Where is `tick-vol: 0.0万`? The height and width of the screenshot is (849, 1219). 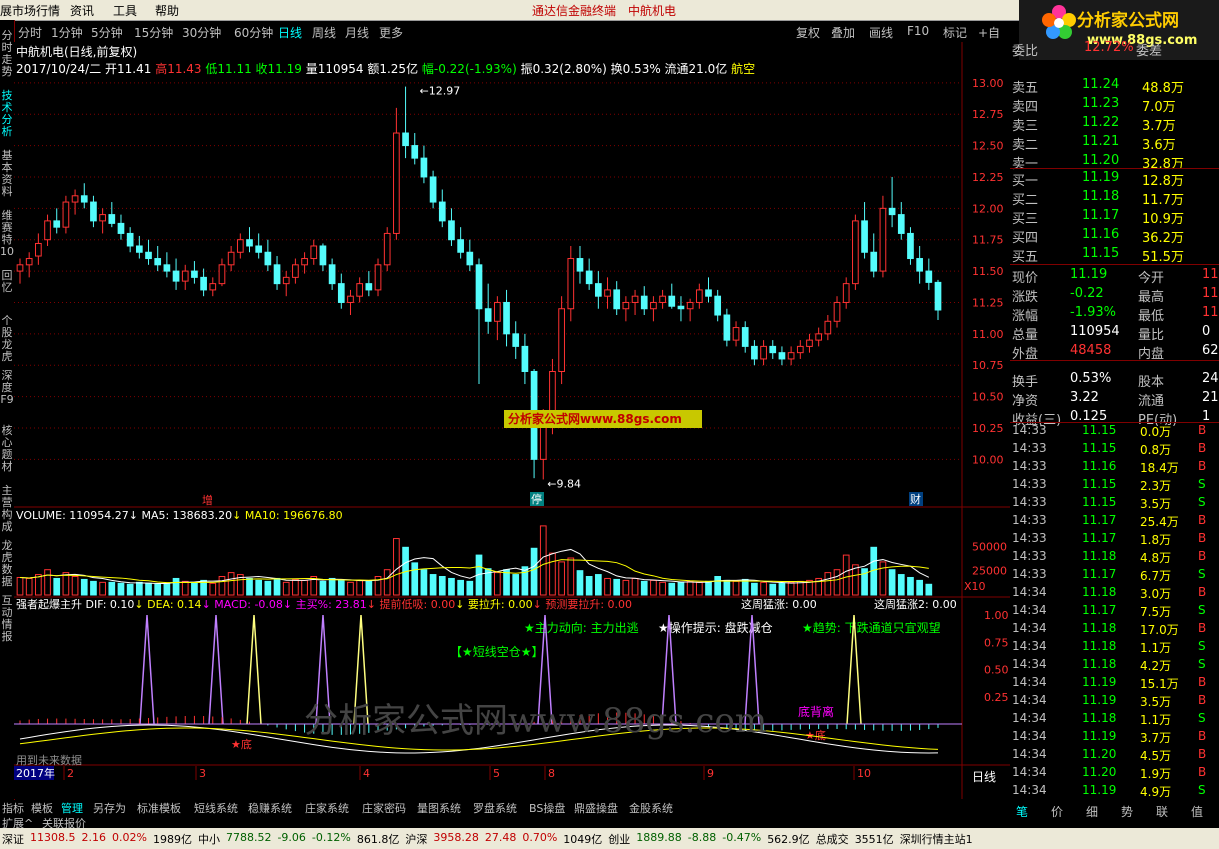
tick-vol: 0.0万 is located at coordinates (1156, 432).